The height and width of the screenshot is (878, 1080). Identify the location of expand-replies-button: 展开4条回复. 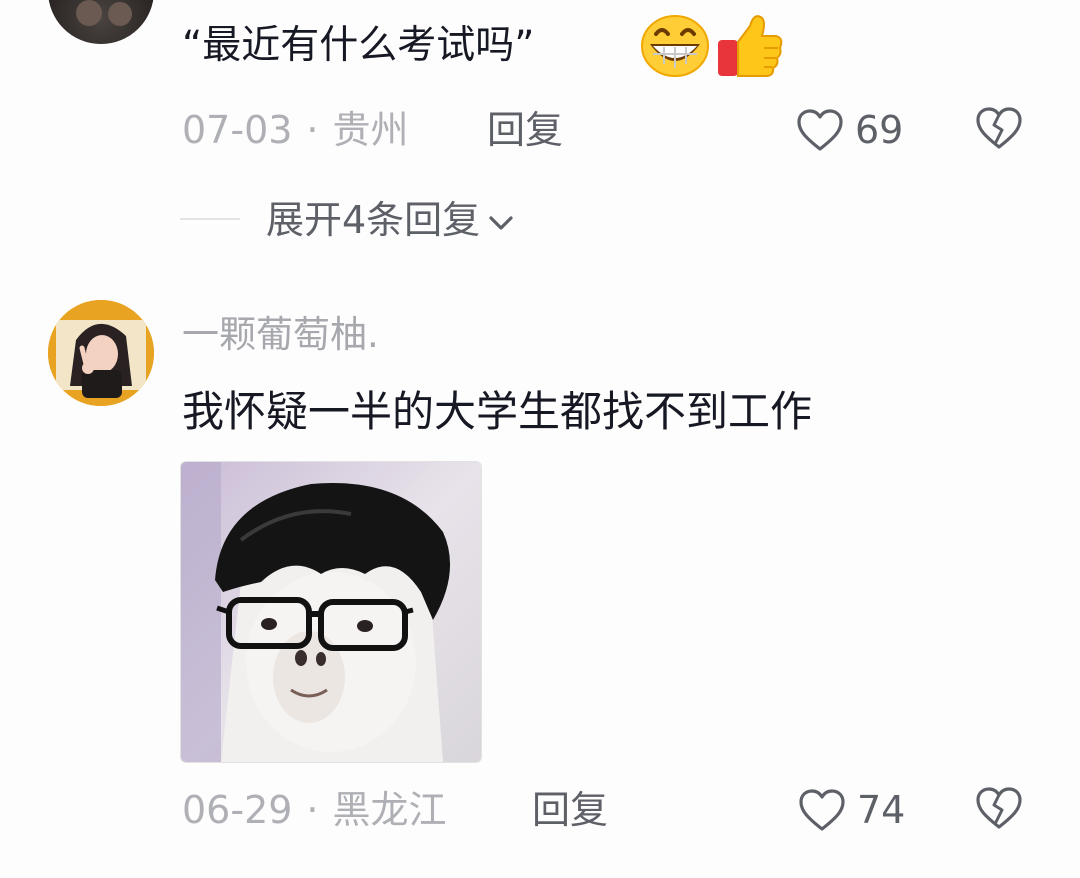
(391, 220).